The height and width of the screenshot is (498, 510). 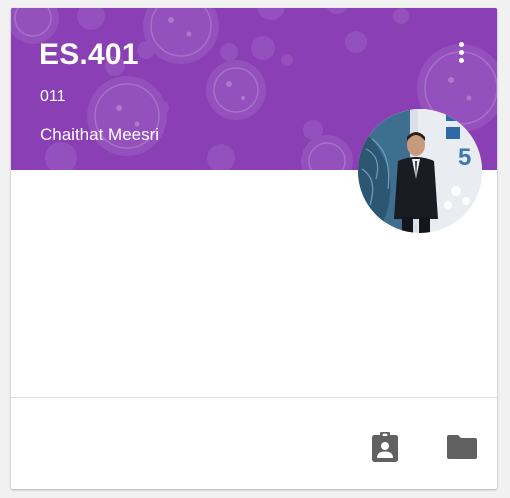 I want to click on more-vert-icon, so click(x=461, y=44).